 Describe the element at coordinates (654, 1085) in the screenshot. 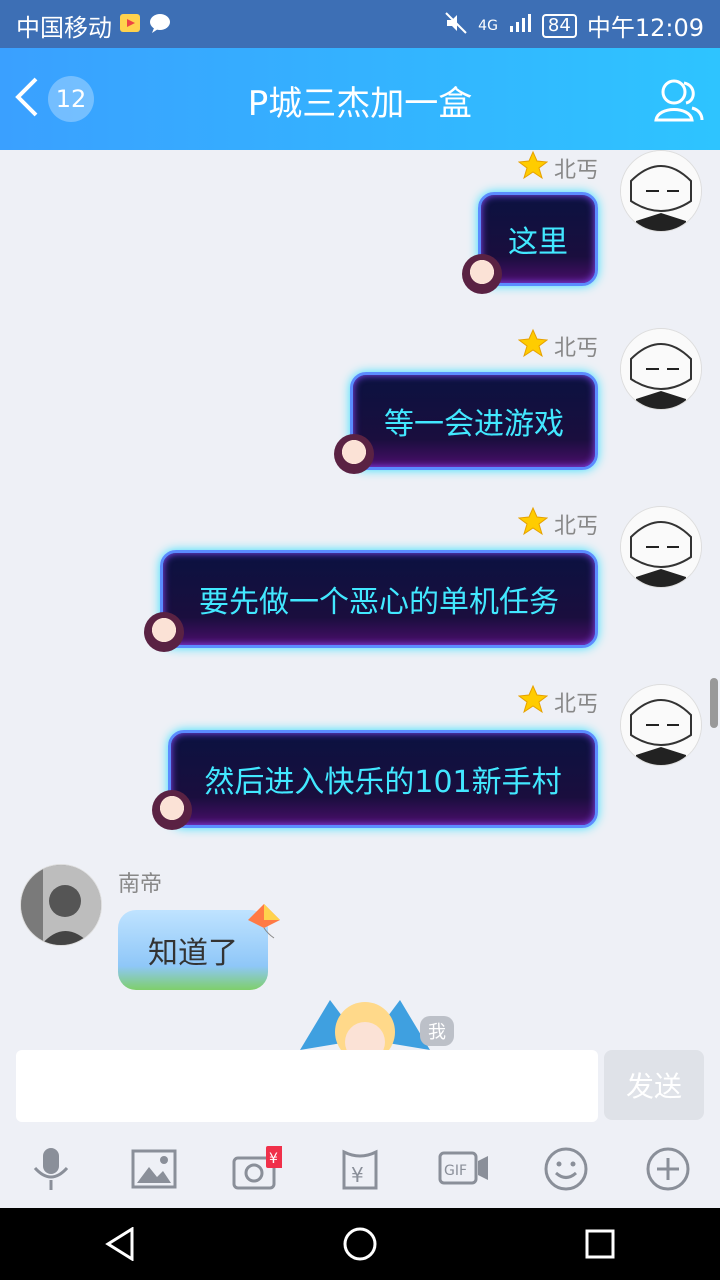

I see `send-button: 发送` at that location.